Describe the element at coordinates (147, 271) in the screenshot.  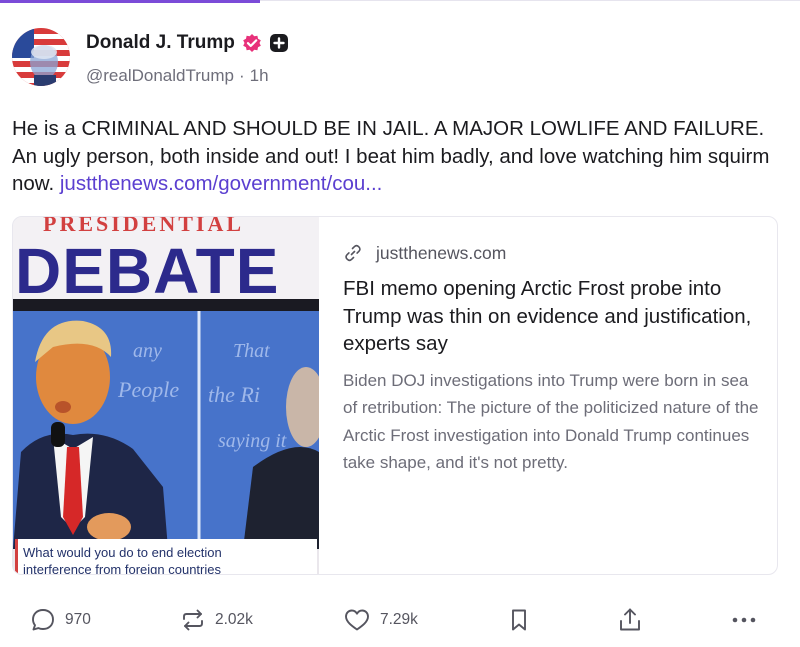
I see `image-banner: DEBATE` at that location.